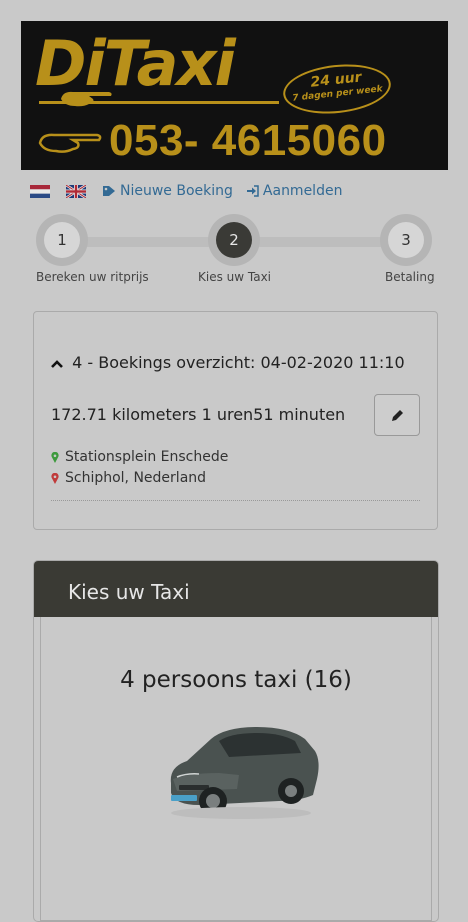 This screenshot has height=922, width=468. What do you see at coordinates (57, 363) in the screenshot?
I see `chevron-up-icon` at bounding box center [57, 363].